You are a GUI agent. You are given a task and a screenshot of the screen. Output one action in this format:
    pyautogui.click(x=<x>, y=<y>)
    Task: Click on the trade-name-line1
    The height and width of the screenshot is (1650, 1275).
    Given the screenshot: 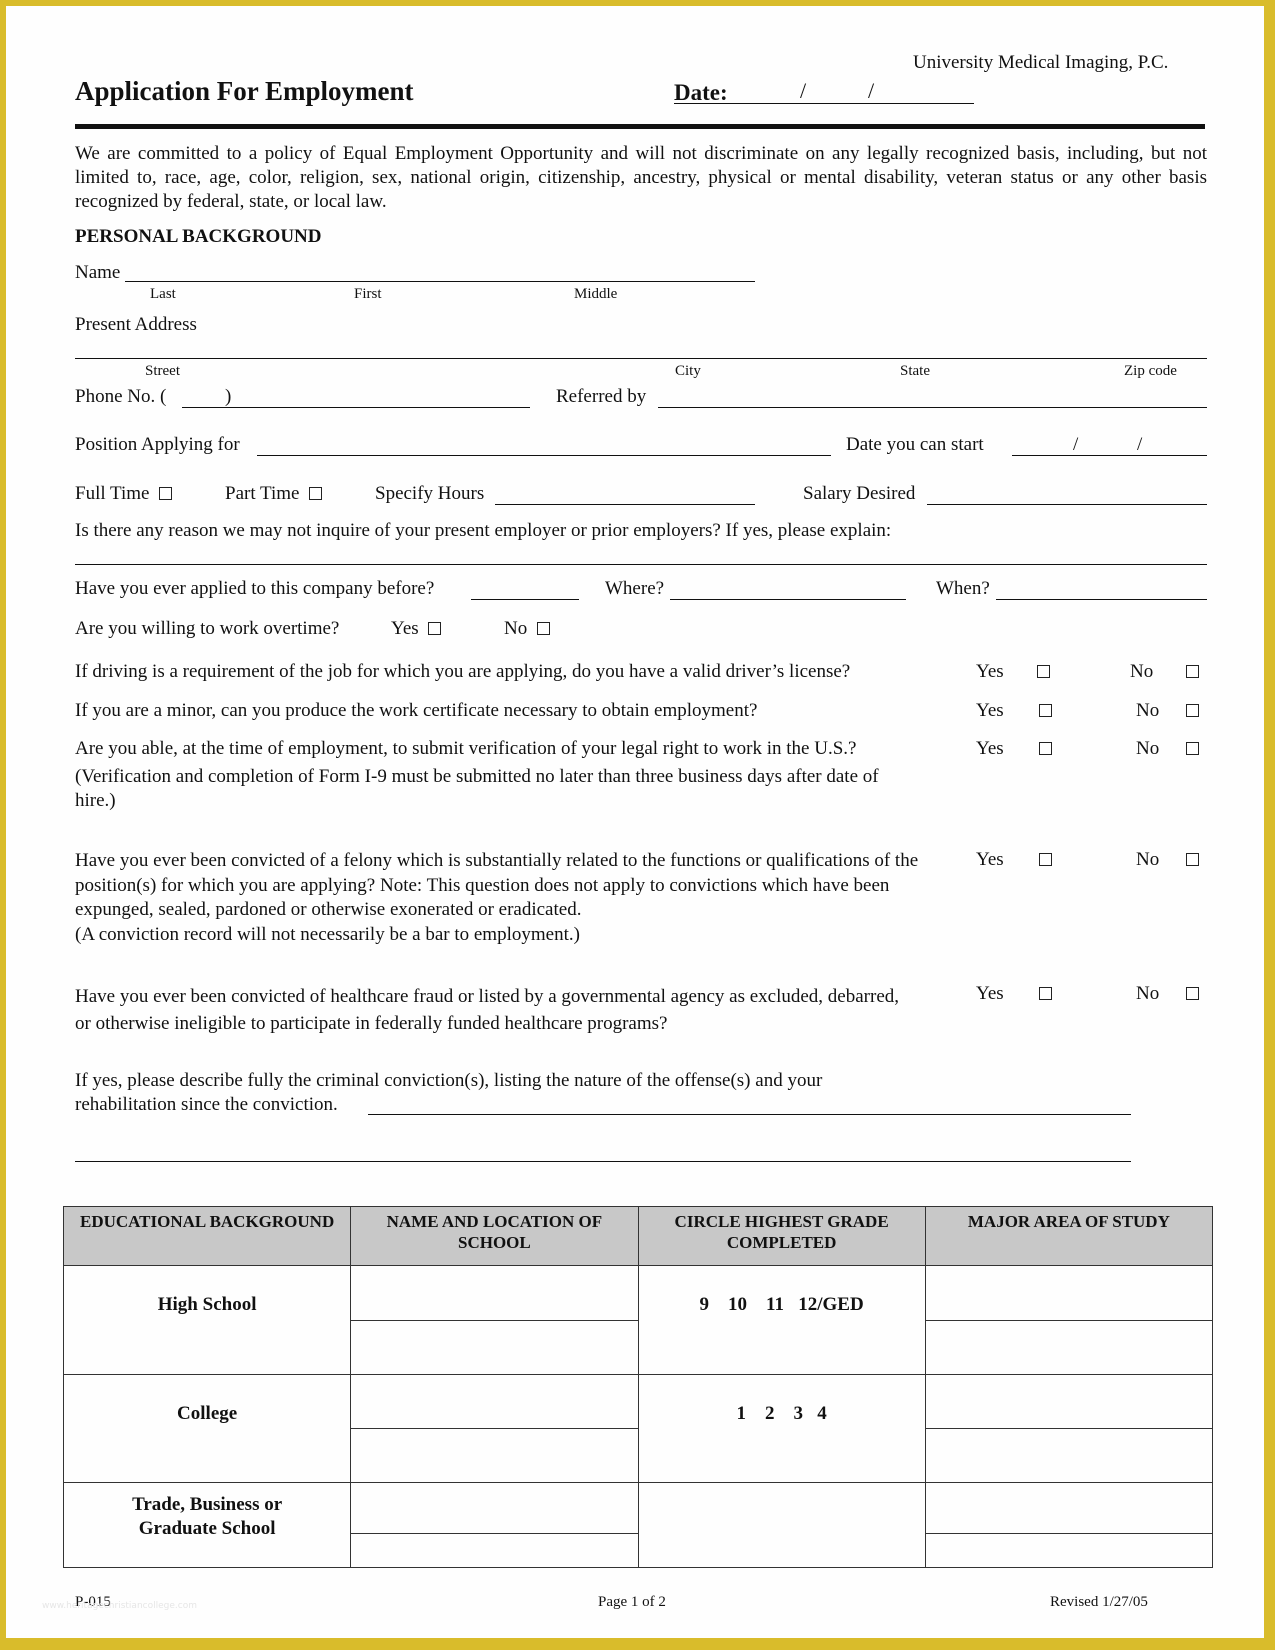 What is the action you would take?
    pyautogui.click(x=494, y=1508)
    